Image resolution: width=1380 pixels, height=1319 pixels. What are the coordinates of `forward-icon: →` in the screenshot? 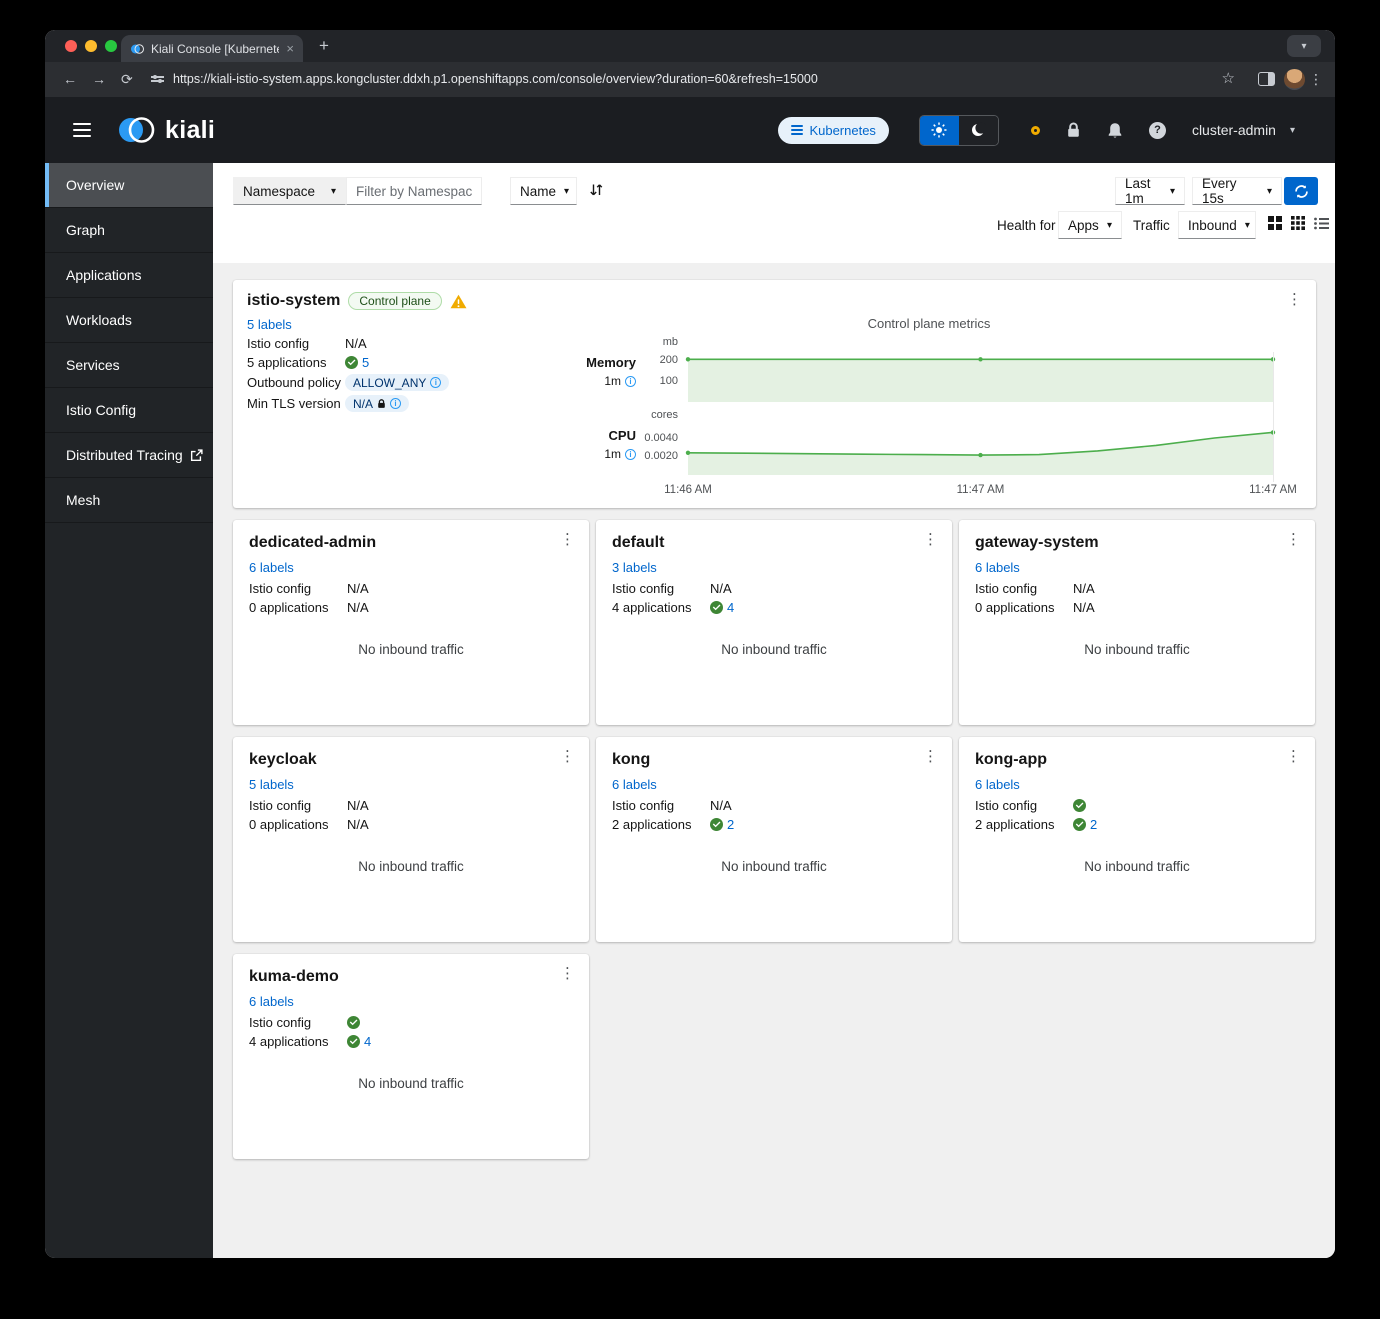 It's located at (99, 79).